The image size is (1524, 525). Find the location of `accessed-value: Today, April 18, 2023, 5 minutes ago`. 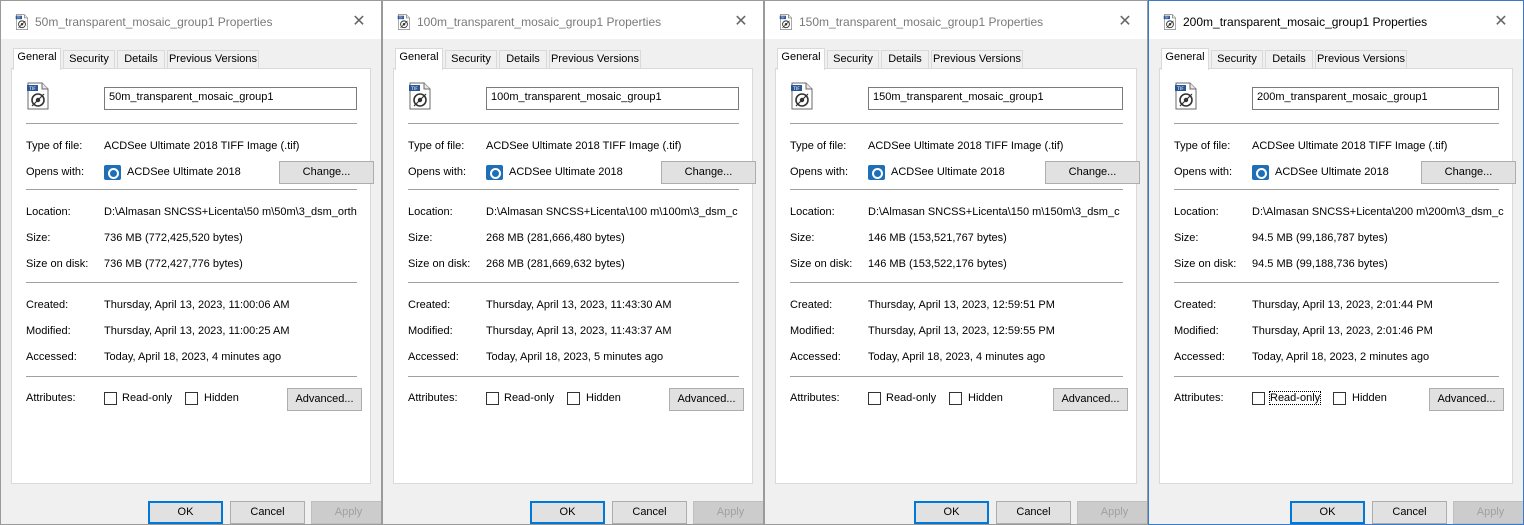

accessed-value: Today, April 18, 2023, 5 minutes ago is located at coordinates (575, 357).